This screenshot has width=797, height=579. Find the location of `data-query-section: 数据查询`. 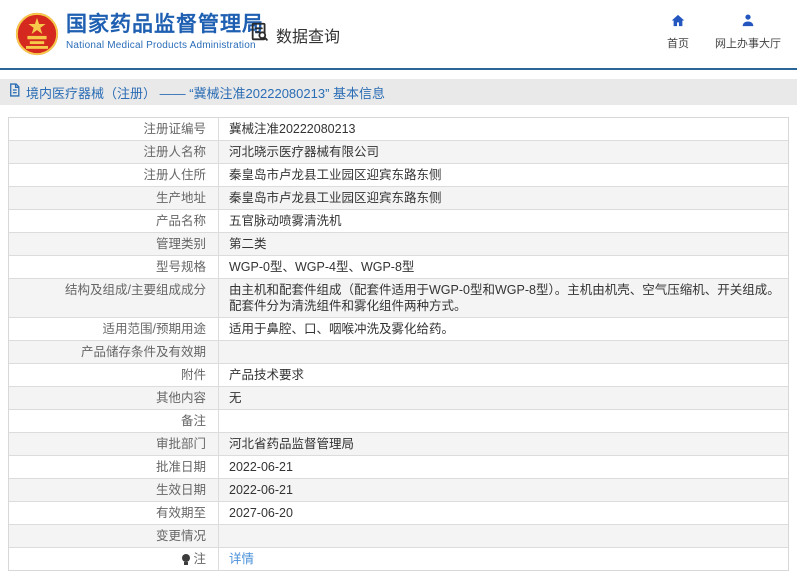

data-query-section: 数据查询 is located at coordinates (294, 34).